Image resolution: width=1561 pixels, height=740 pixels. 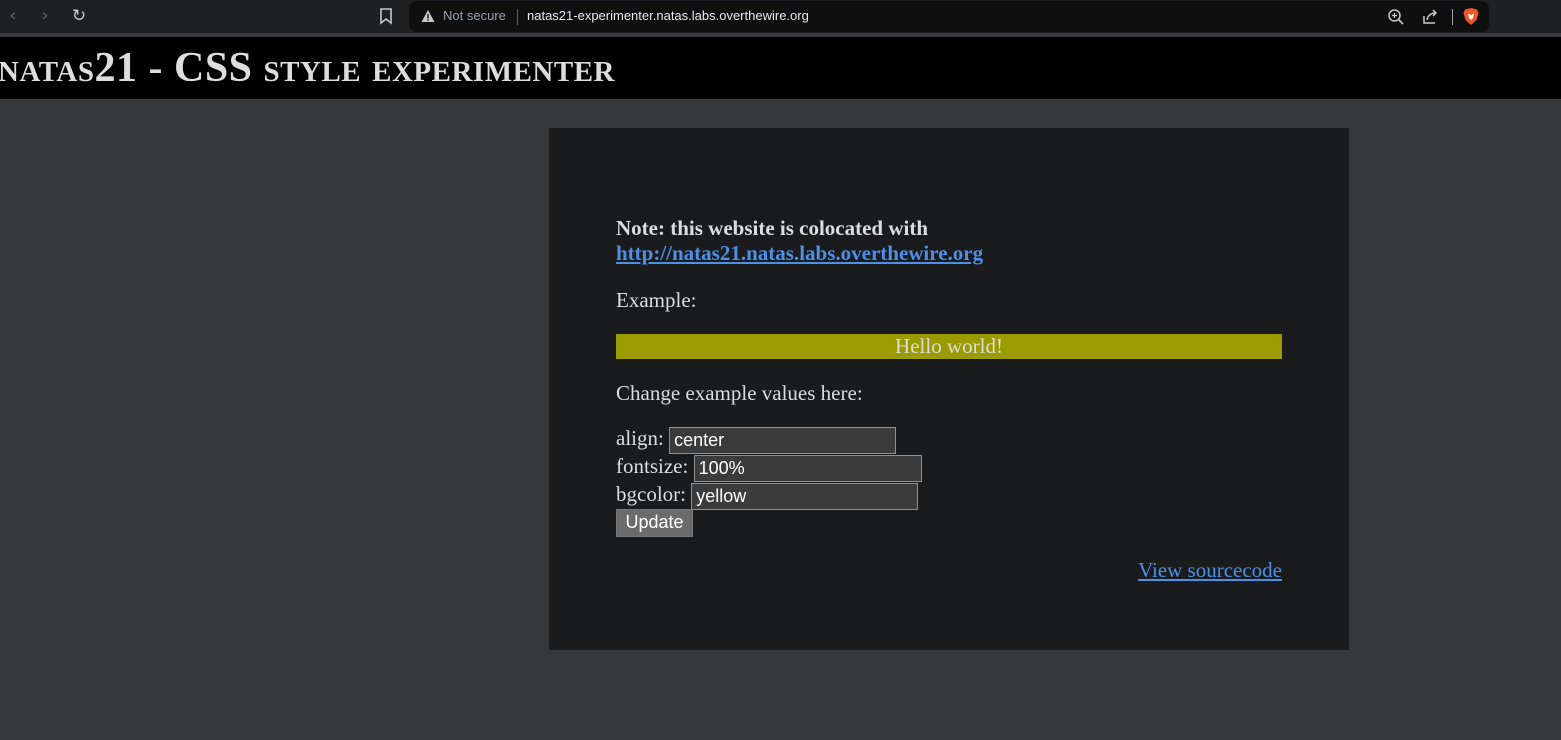 What do you see at coordinates (739, 393) in the screenshot?
I see `change-values-label: Change example values here:` at bounding box center [739, 393].